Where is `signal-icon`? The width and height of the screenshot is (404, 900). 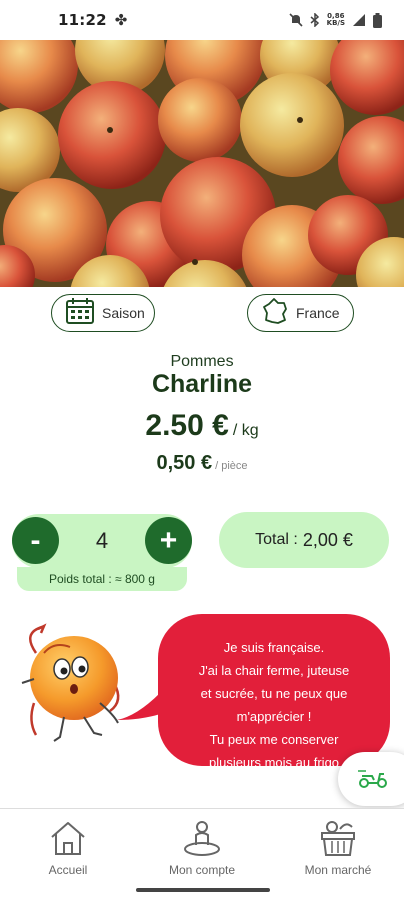 signal-icon is located at coordinates (359, 20).